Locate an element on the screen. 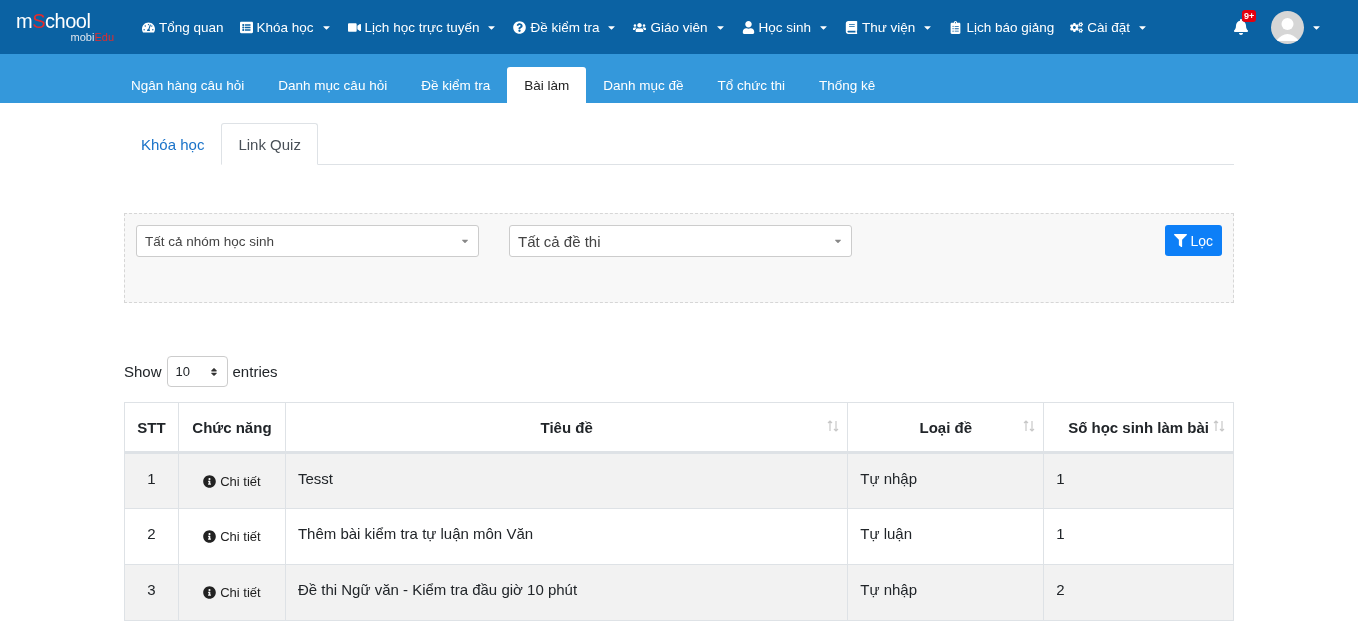 Image resolution: width=1358 pixels, height=623 pixels. logo-text: mSchool is located at coordinates (54, 21).